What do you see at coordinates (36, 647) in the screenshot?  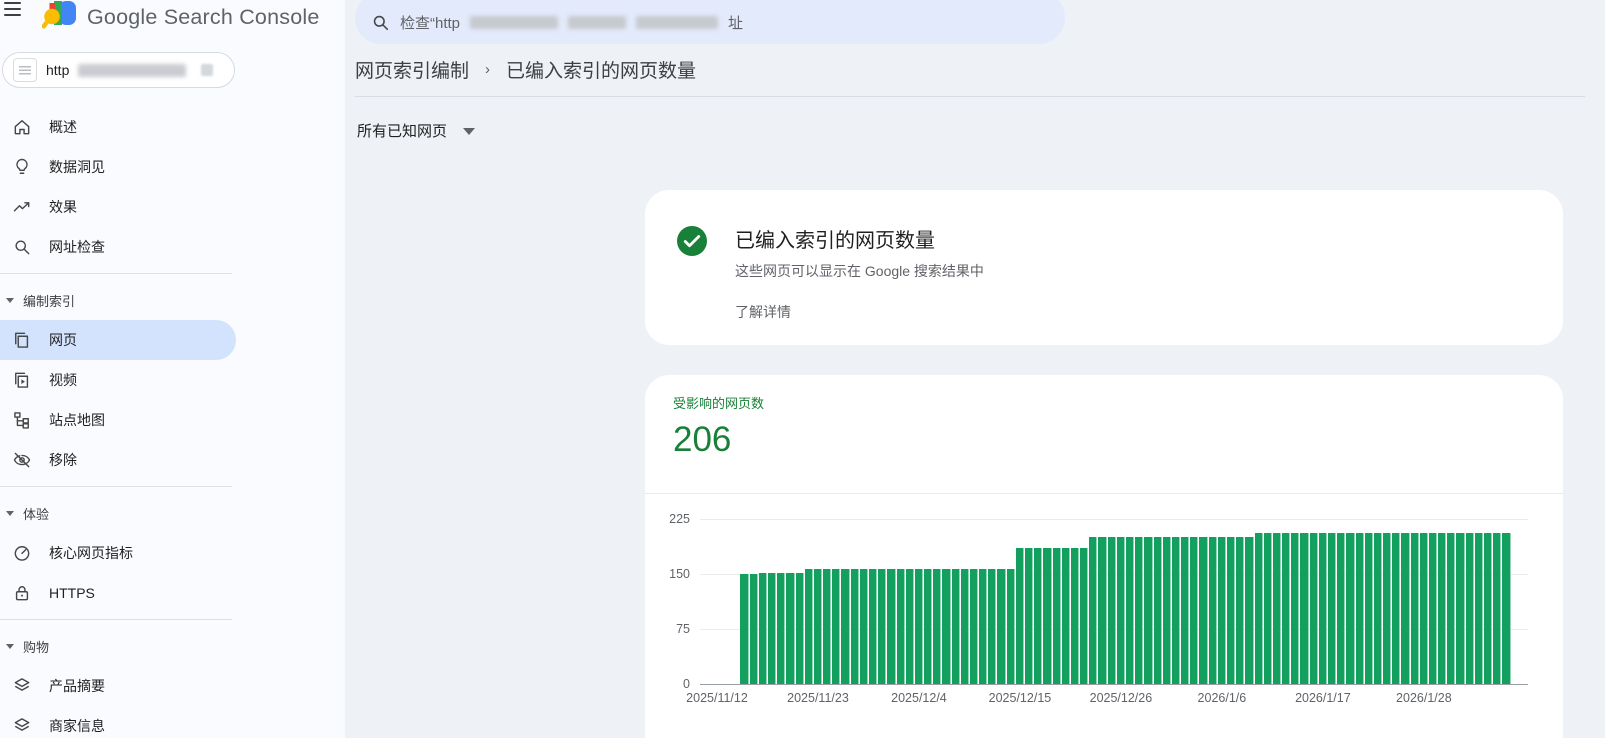 I see `sidebar-section-label: 购物` at bounding box center [36, 647].